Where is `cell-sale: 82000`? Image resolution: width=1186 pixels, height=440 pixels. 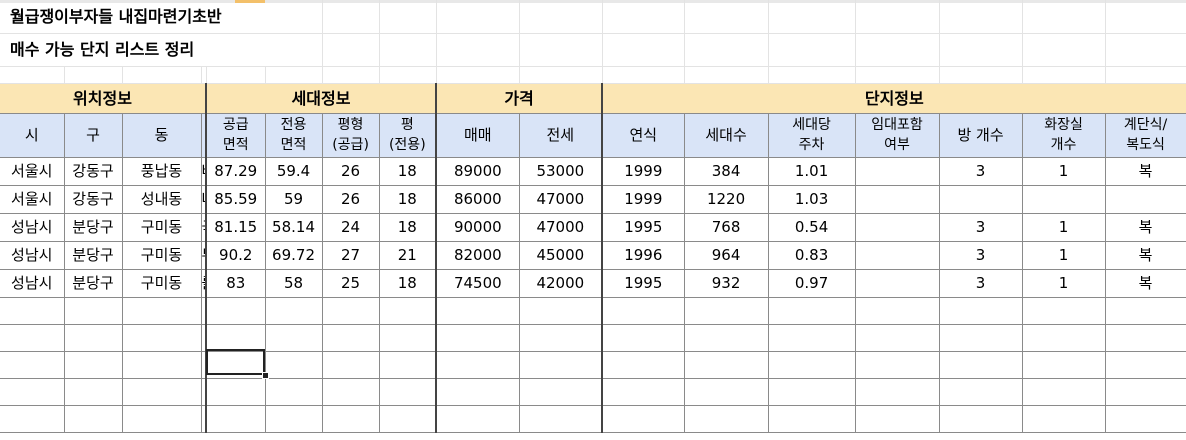 cell-sale: 82000 is located at coordinates (478, 255).